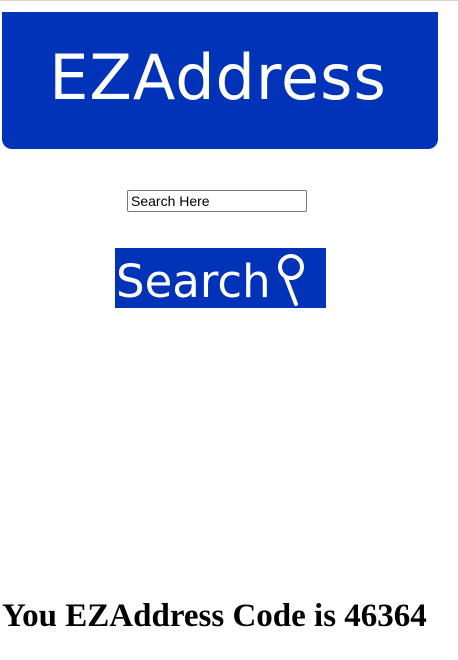 This screenshot has width=458, height=660. Describe the element at coordinates (193, 281) in the screenshot. I see `search-button-label: Search` at that location.